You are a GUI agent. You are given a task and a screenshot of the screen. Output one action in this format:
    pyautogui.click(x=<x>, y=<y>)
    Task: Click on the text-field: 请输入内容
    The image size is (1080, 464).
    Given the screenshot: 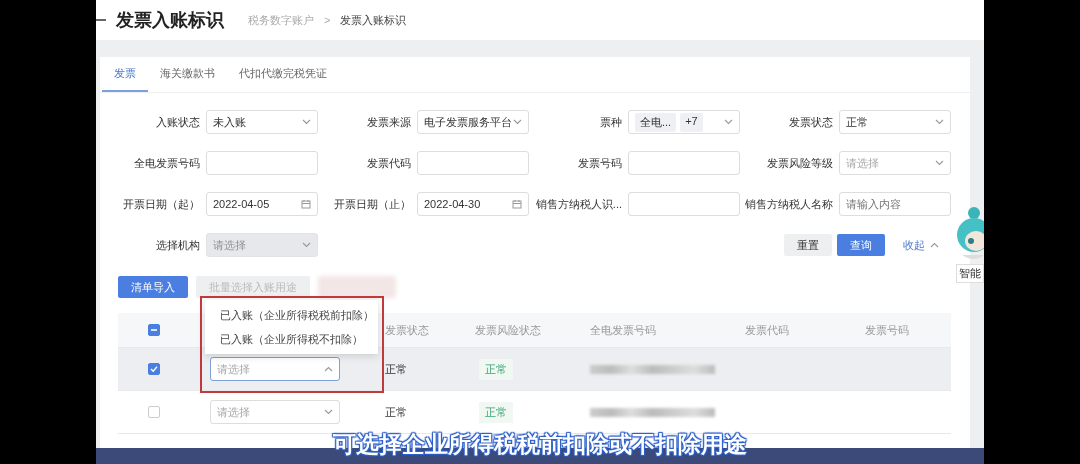 What is the action you would take?
    pyautogui.click(x=895, y=204)
    